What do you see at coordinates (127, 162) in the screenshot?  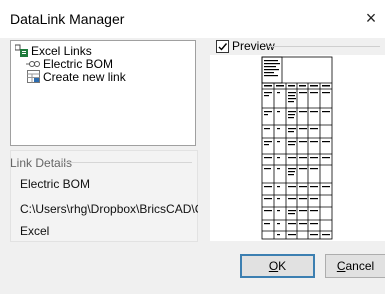 I see `link-details-divider` at bounding box center [127, 162].